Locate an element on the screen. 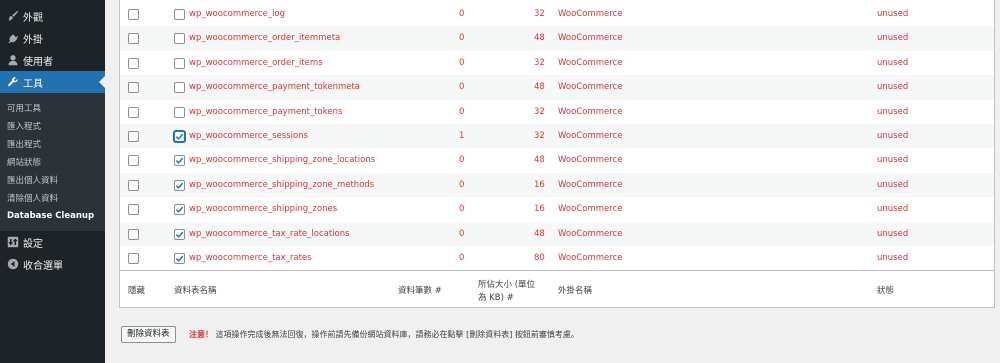 The width and height of the screenshot is (1000, 363). menu-label: 工具 is located at coordinates (33, 84).